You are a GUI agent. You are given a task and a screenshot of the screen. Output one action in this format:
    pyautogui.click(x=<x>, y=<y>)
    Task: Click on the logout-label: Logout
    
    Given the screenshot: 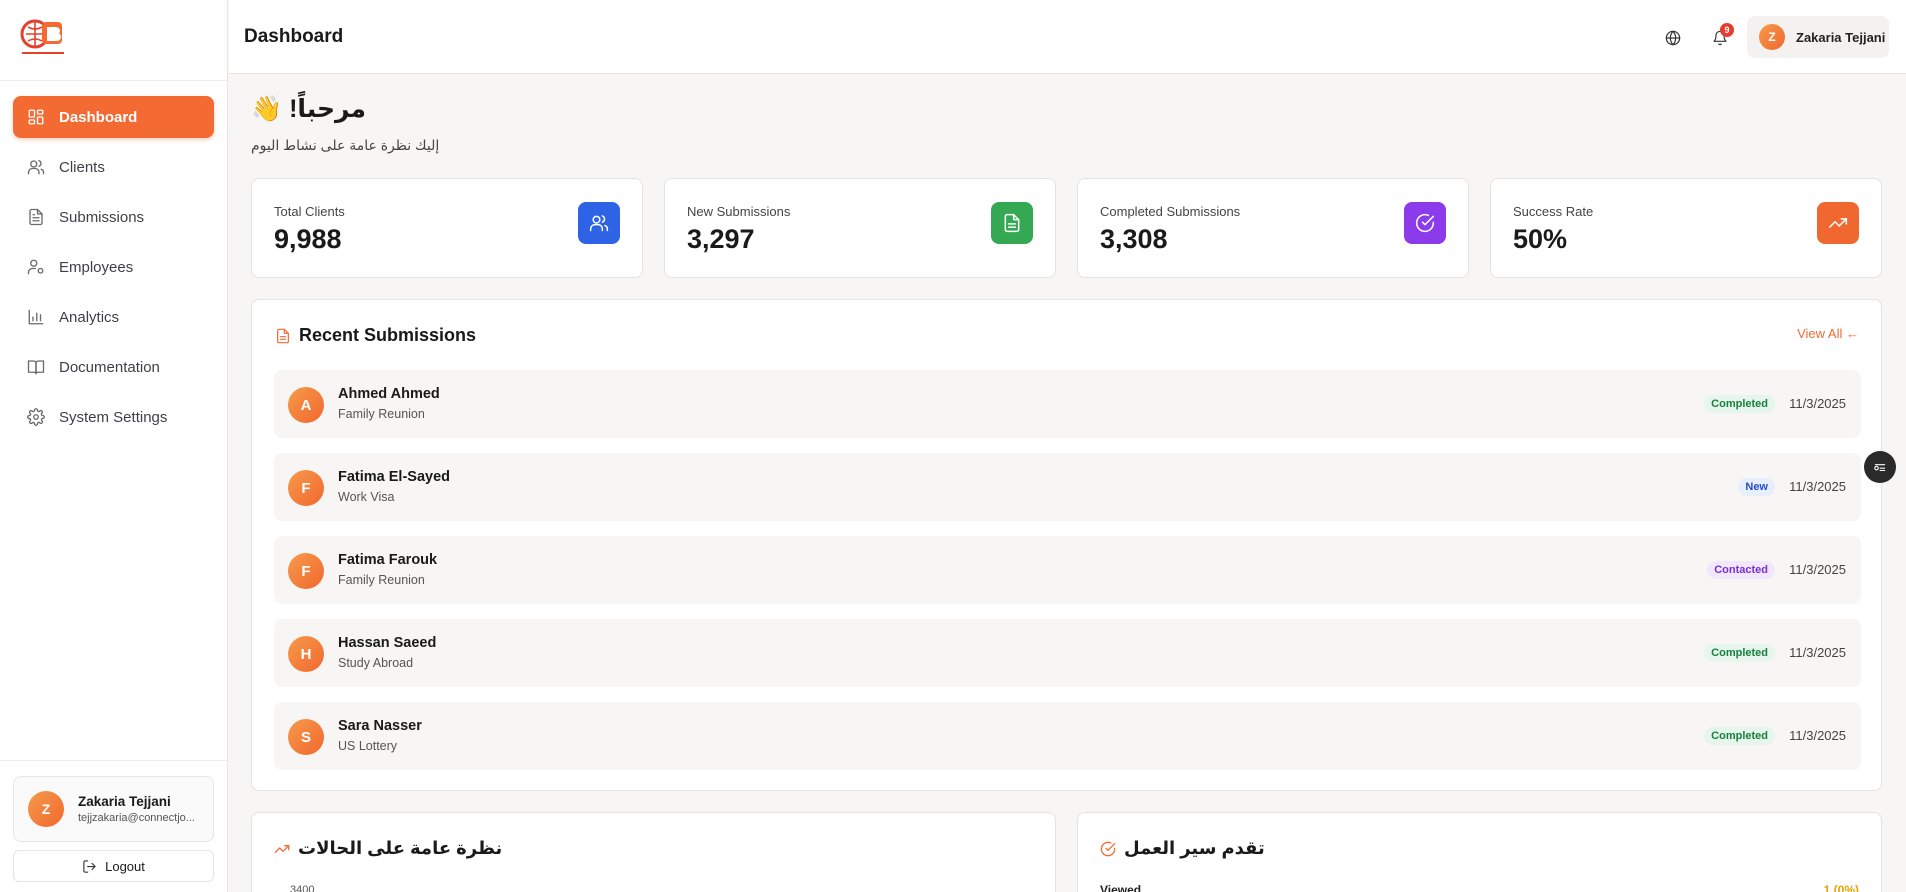 What is the action you would take?
    pyautogui.click(x=125, y=866)
    